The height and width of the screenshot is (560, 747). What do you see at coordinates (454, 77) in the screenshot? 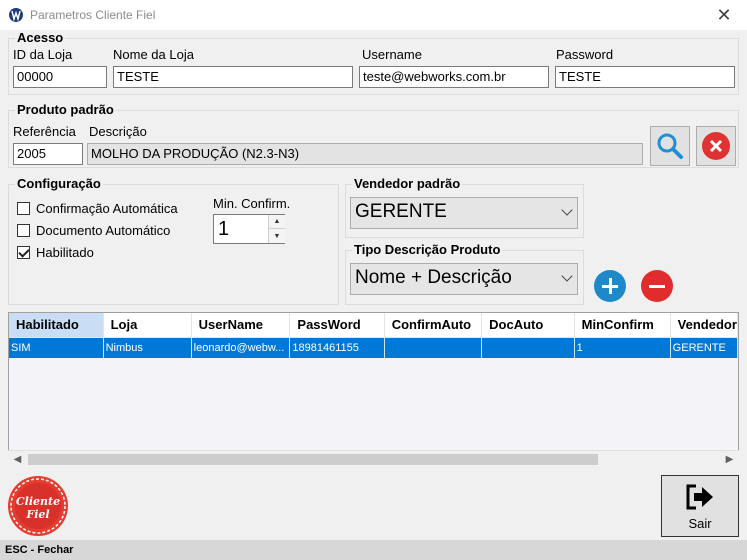
I see `username-field: teste@webworks.com.br` at bounding box center [454, 77].